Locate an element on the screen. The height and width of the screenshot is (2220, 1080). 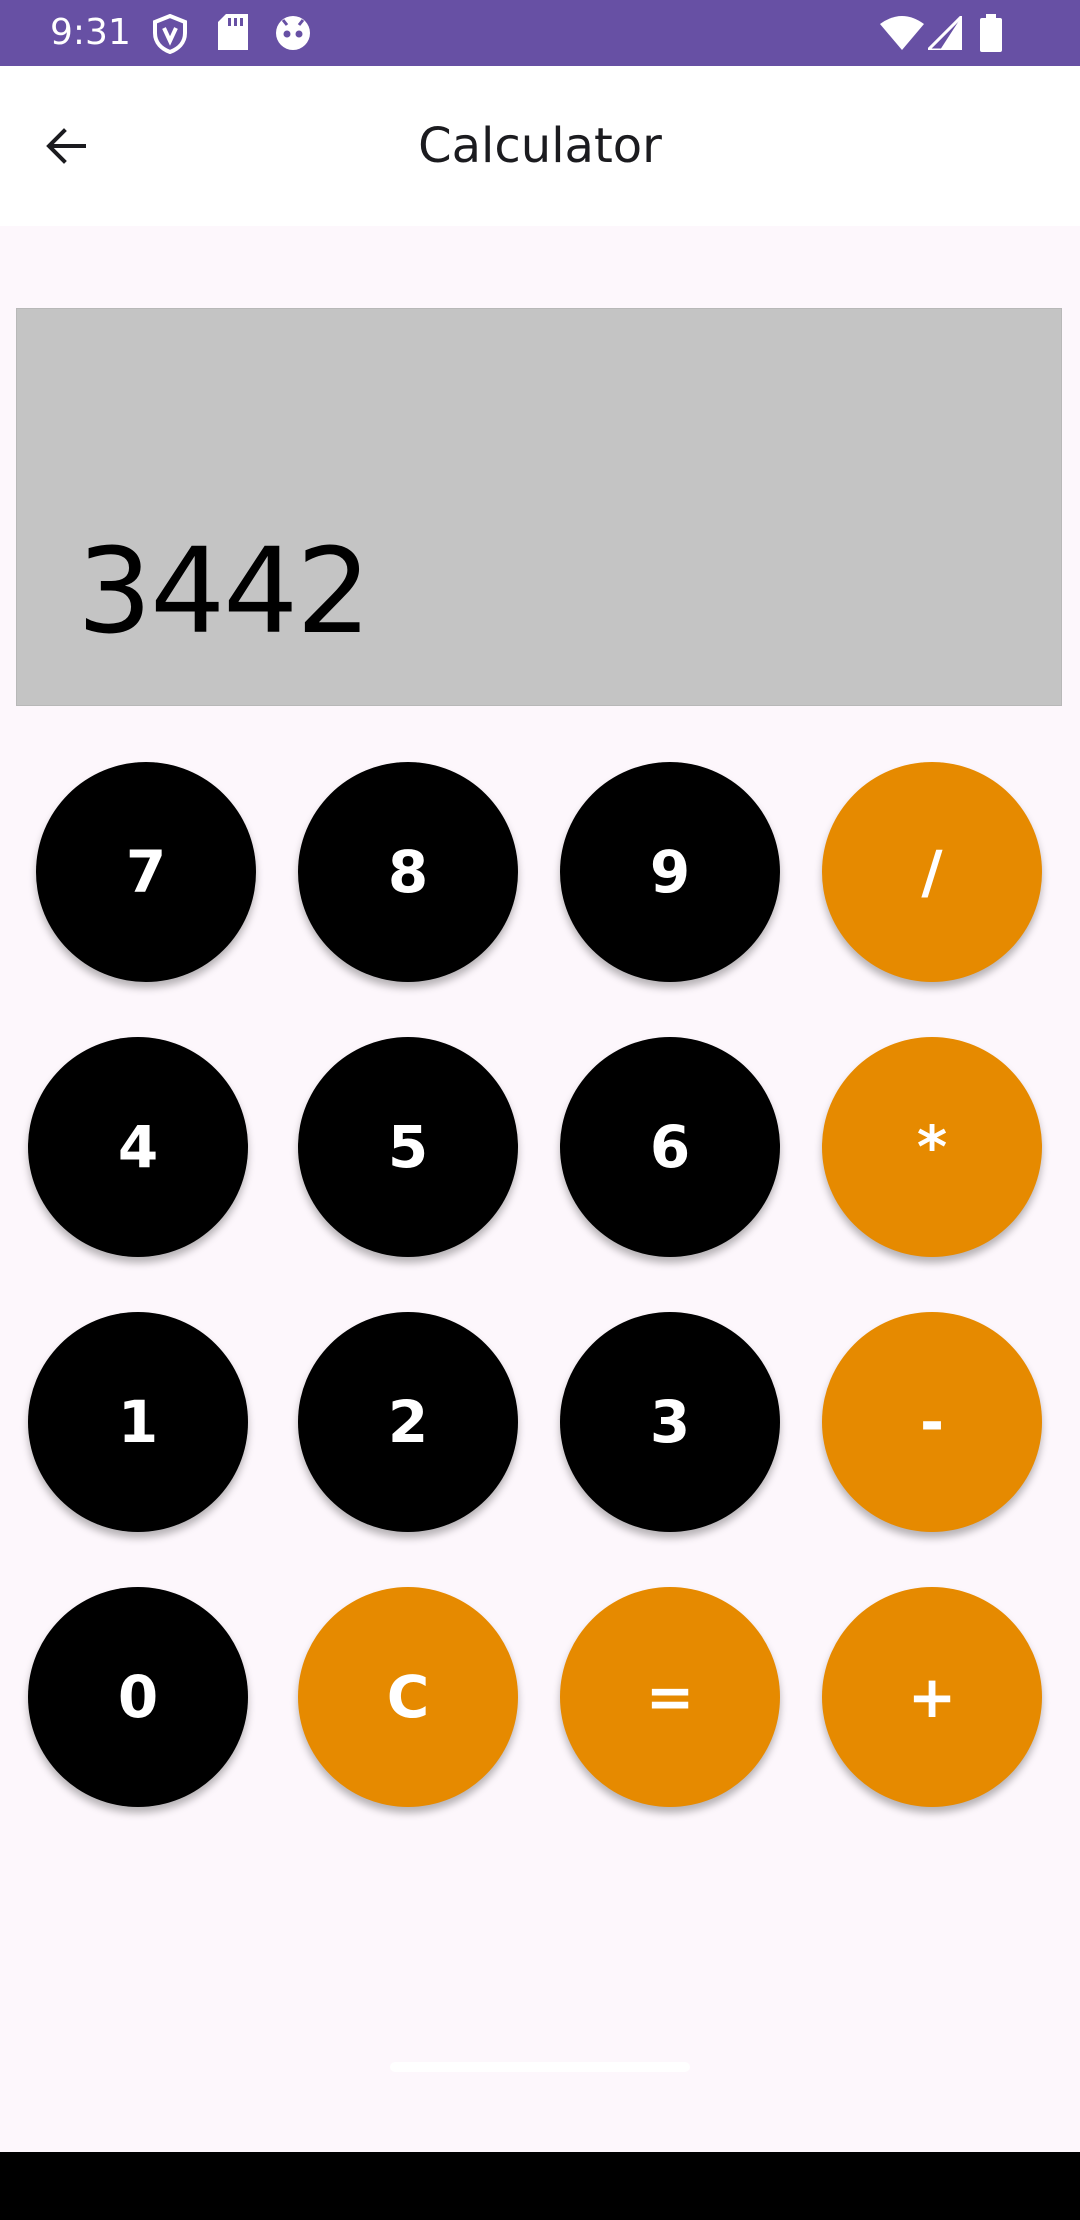
navigation-bar is located at coordinates (540, 2186).